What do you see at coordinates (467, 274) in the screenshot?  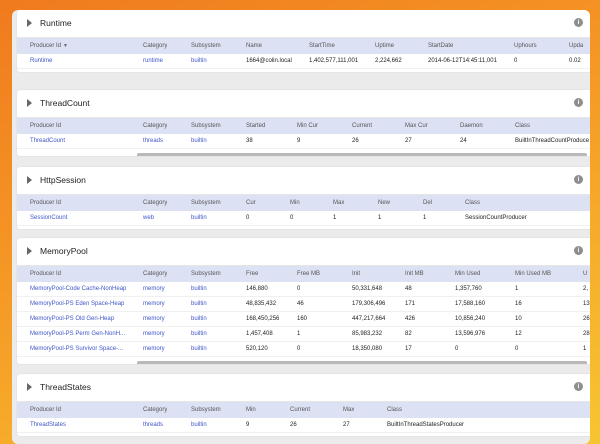 I see `column-header: Min Used` at bounding box center [467, 274].